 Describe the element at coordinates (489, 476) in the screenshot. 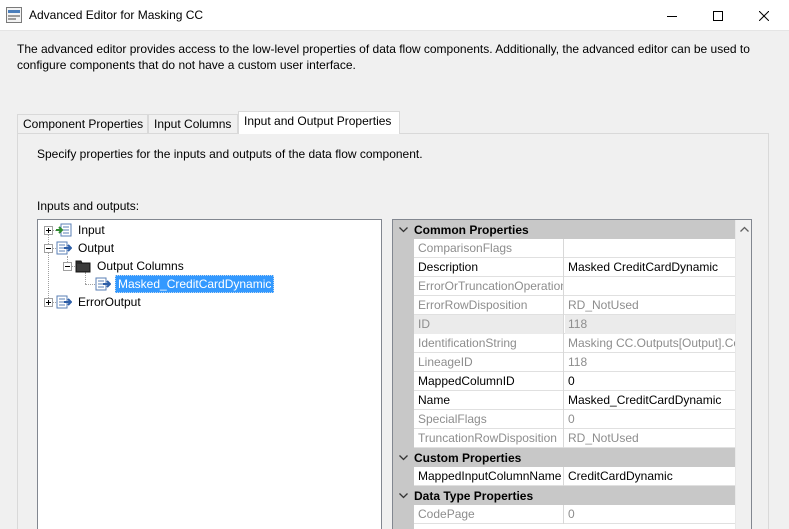

I see `property-name: MappedInputColumnName` at that location.